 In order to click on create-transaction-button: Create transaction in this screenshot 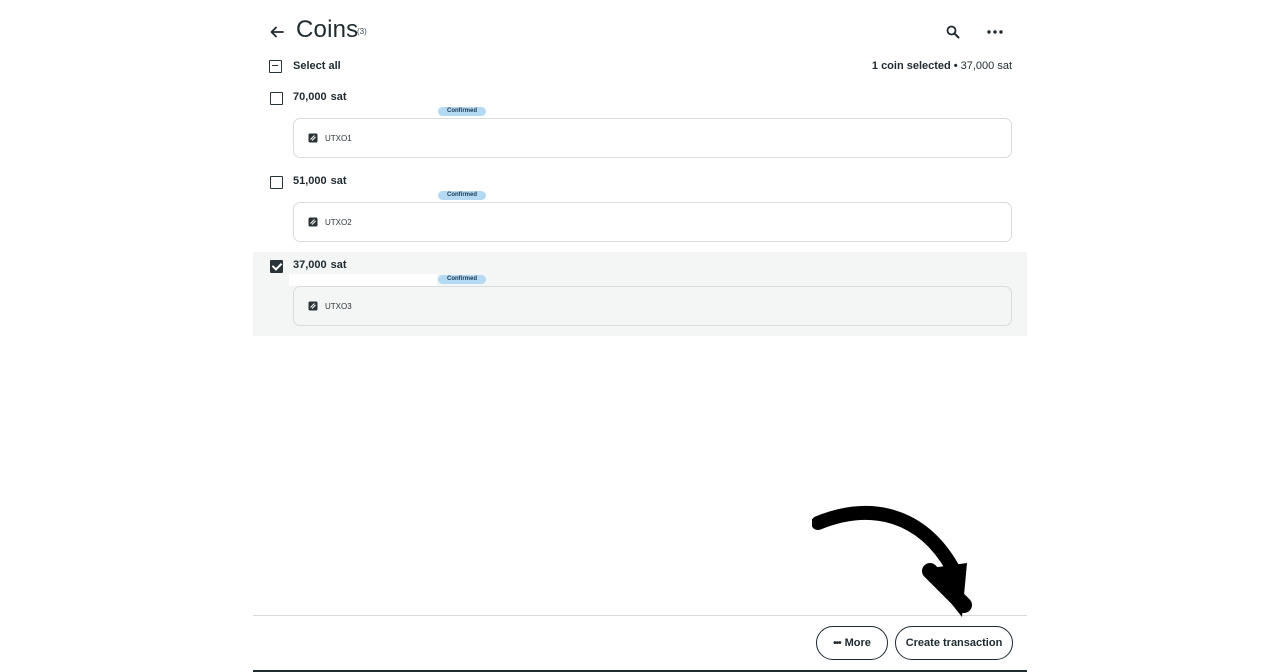, I will do `click(954, 643)`.